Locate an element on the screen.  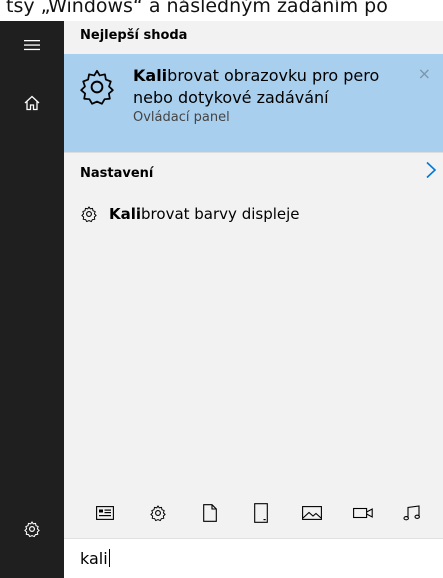
photo-icon is located at coordinates (312, 513).